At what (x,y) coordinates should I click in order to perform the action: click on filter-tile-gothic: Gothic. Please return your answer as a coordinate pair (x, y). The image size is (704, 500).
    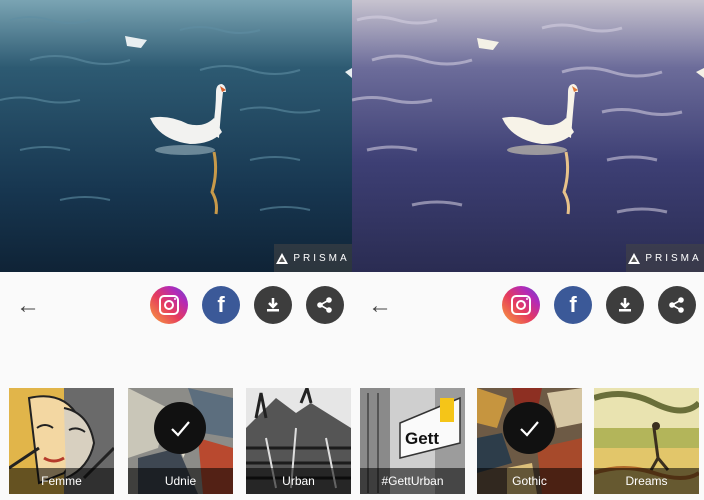
    Looking at the image, I should click on (529, 441).